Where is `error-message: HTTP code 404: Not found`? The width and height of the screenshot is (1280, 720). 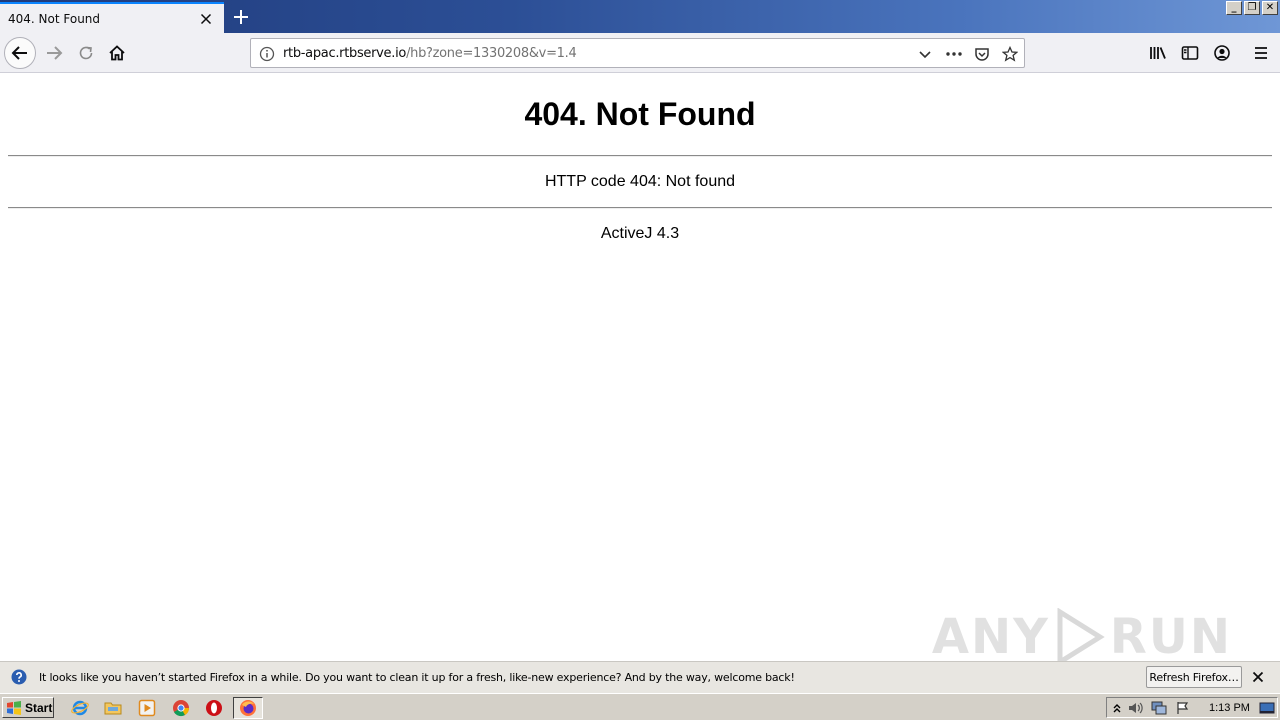
error-message: HTTP code 404: Not found is located at coordinates (640, 181).